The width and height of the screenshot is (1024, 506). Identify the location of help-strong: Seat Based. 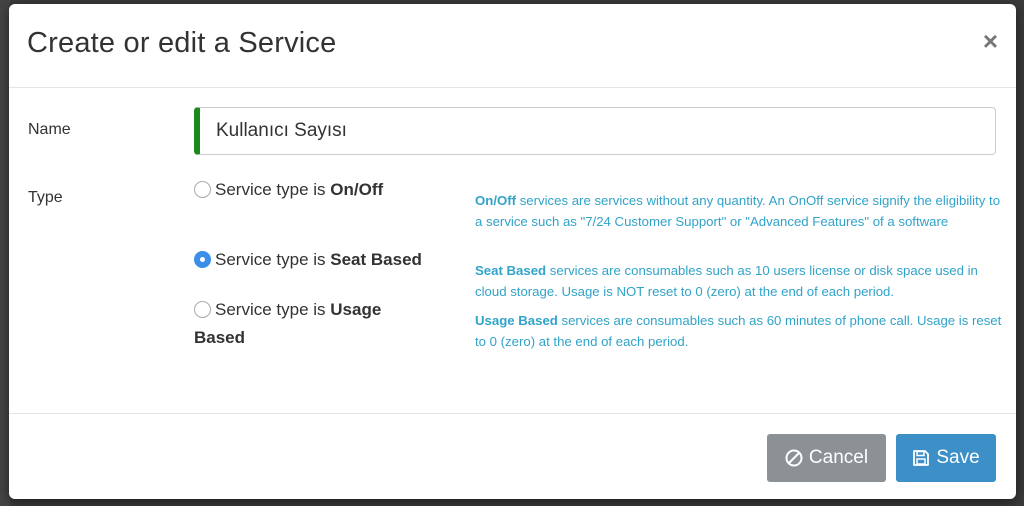
(511, 270).